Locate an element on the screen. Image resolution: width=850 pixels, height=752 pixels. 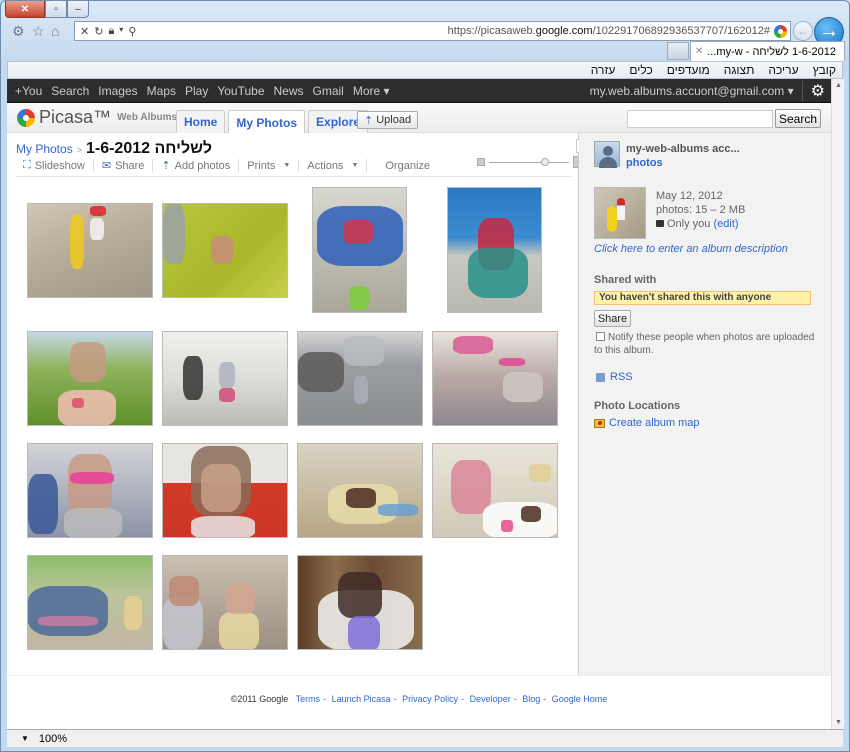
favorites-star-icon: ☆ is located at coordinates (38, 31).